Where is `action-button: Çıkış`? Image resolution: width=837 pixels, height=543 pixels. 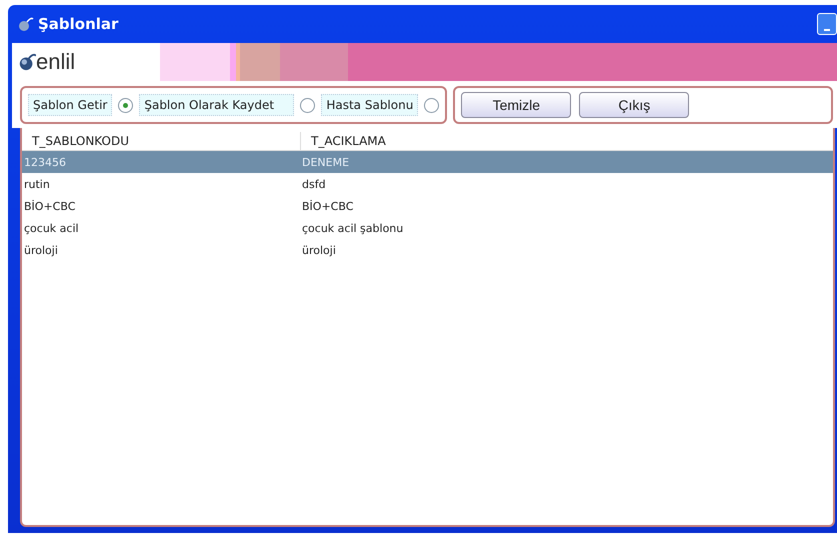 action-button: Çıkış is located at coordinates (634, 105).